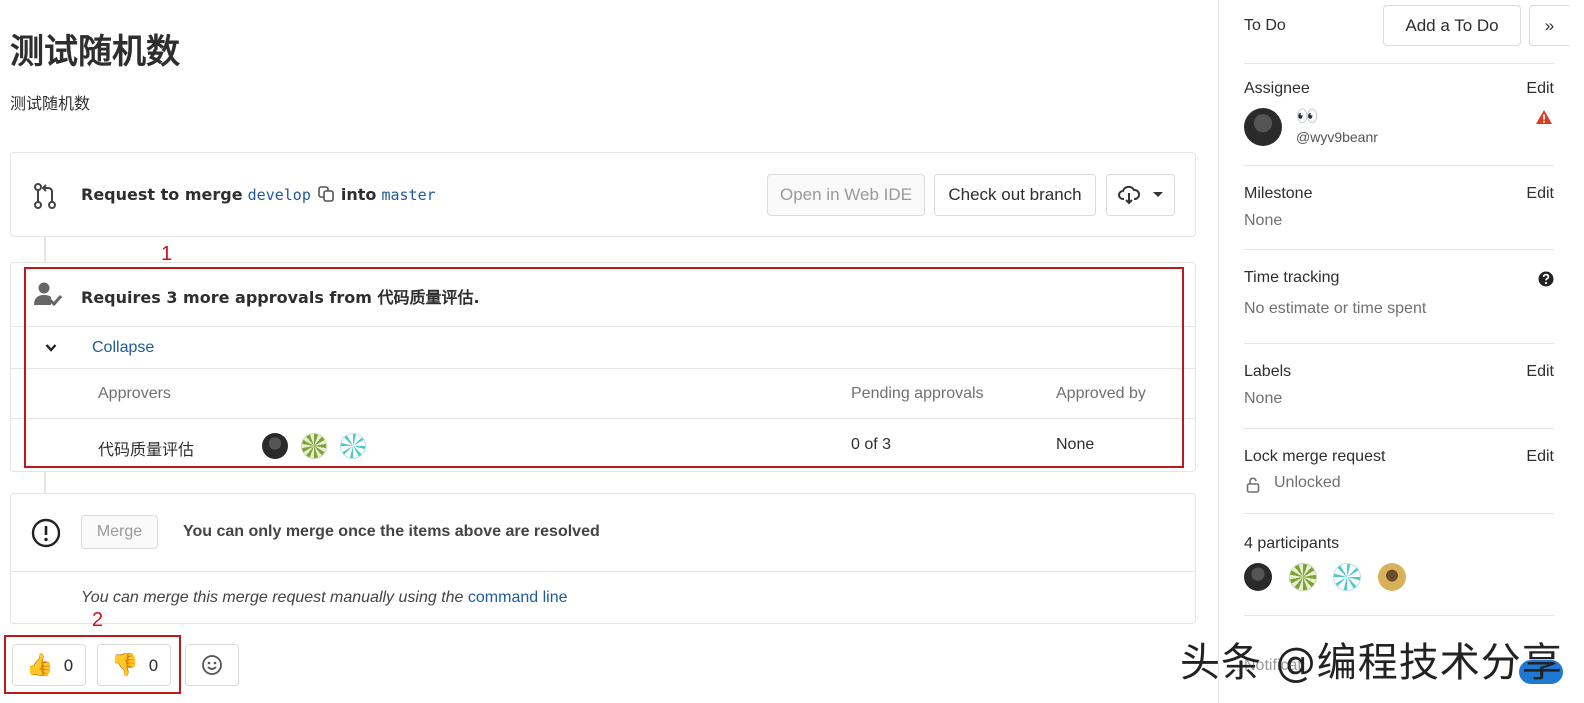 The height and width of the screenshot is (703, 1584). What do you see at coordinates (1292, 277) in the screenshot?
I see `time-tracking-label: Time tracking` at bounding box center [1292, 277].